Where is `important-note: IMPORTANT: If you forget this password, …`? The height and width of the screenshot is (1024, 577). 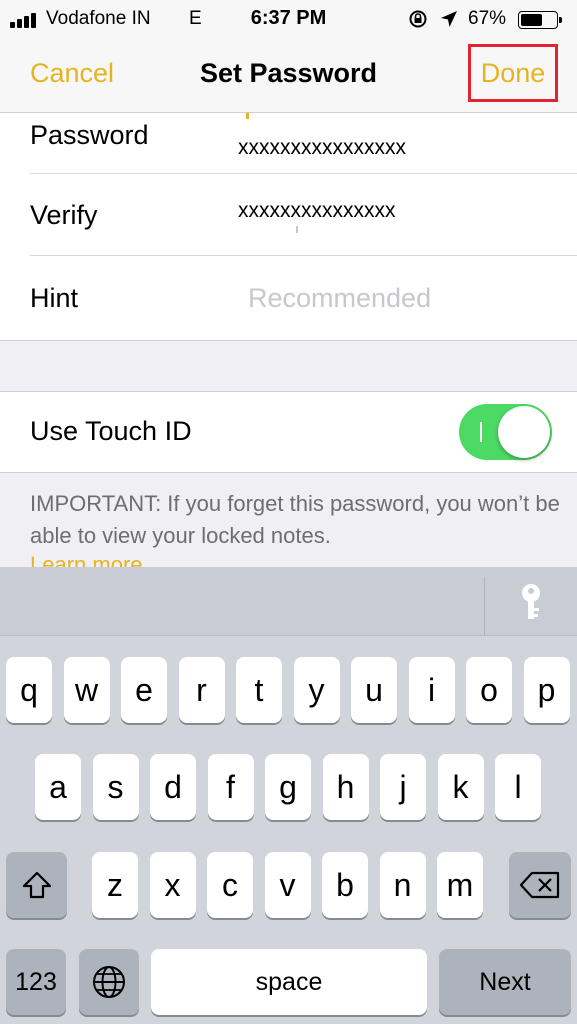
important-note: IMPORTANT: If you forget this password, … is located at coordinates (295, 519).